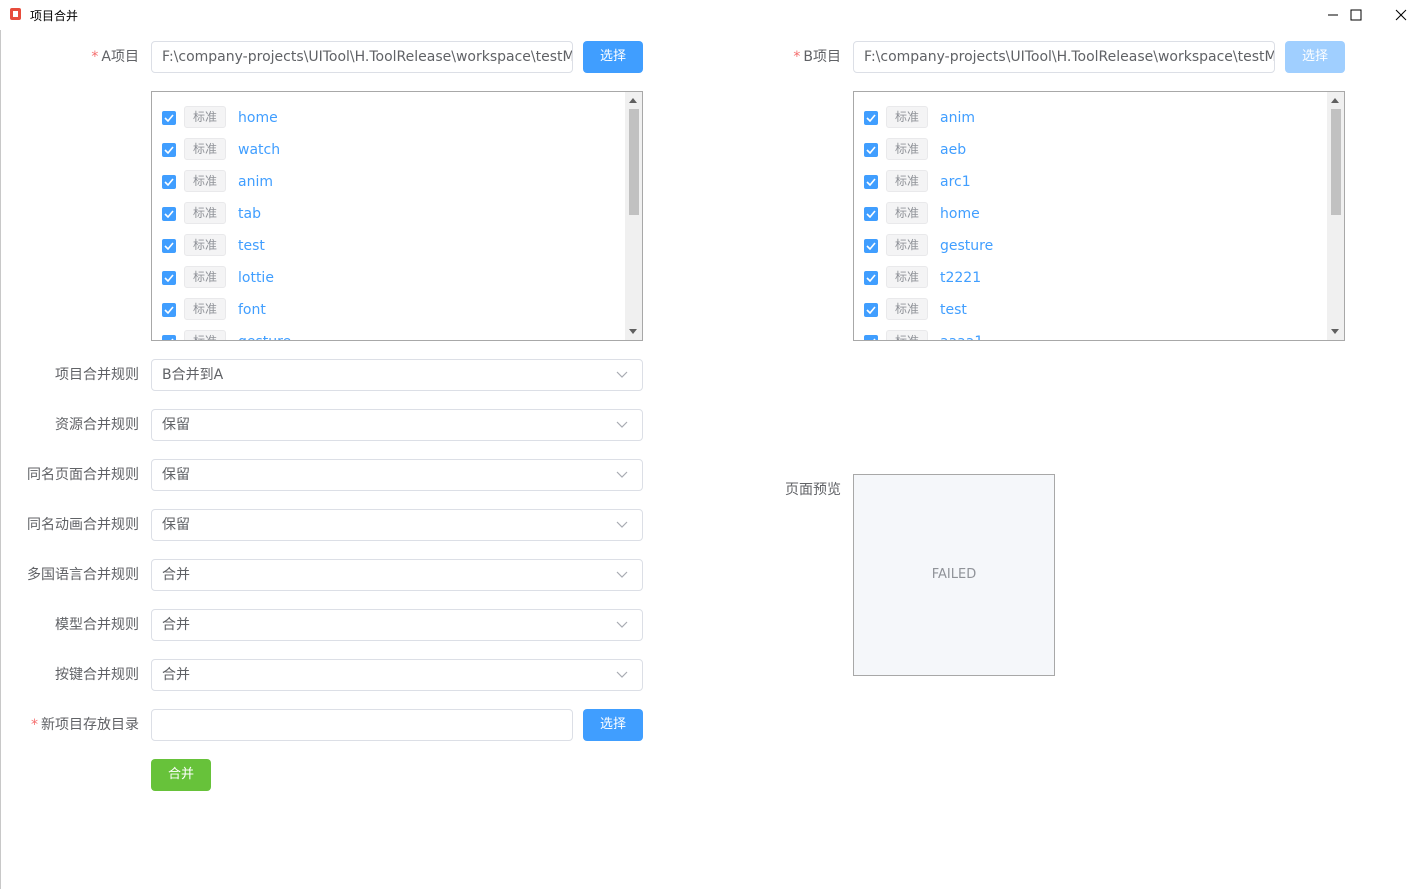  What do you see at coordinates (387, 310) in the screenshot?
I see `list-item: 标准 font` at bounding box center [387, 310].